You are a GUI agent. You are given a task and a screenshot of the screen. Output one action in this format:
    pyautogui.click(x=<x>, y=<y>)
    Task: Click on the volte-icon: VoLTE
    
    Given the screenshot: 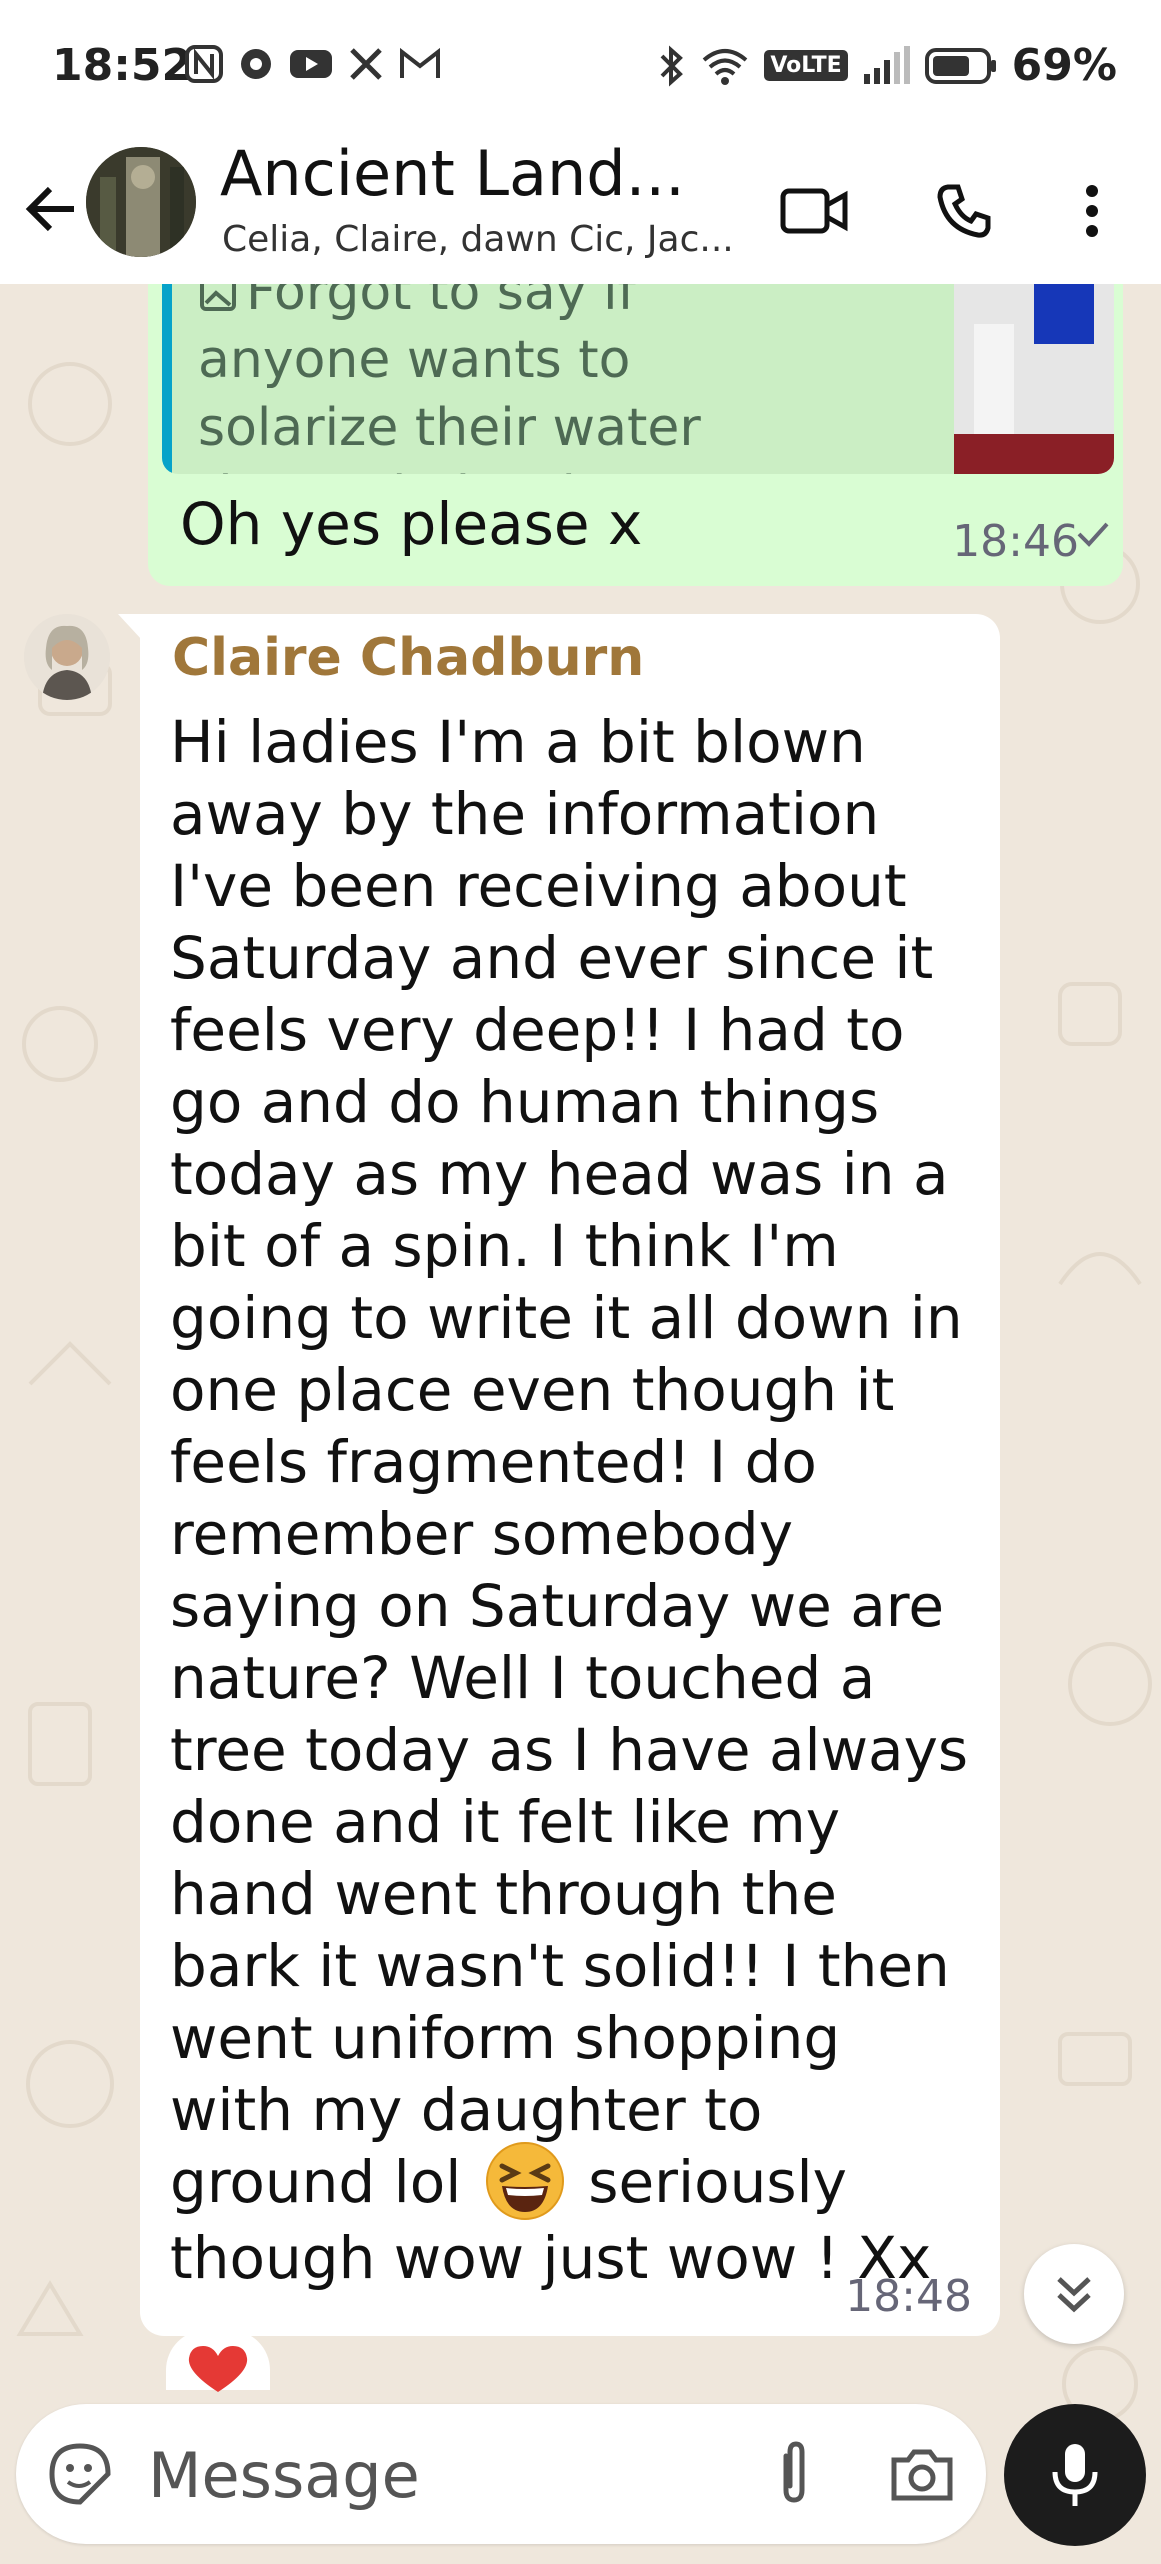 What is the action you would take?
    pyautogui.click(x=806, y=65)
    